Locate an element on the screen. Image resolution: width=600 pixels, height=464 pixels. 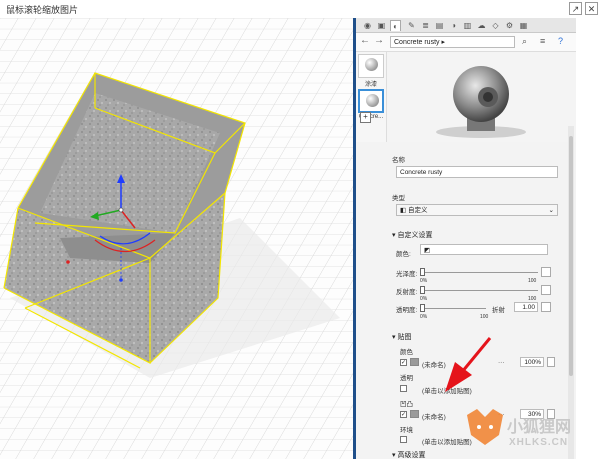
watermark: 小狐狸网 XHLKS.CN is located at coordinates (527, 432).